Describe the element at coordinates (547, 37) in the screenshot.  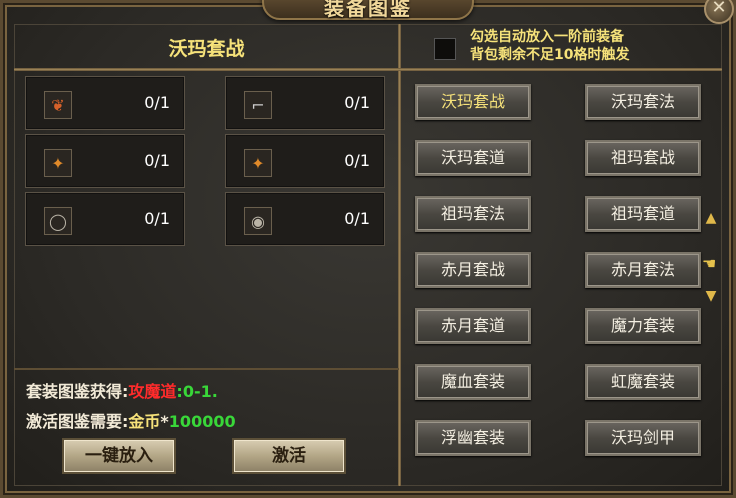
I see `auto-put-note-line1: 勾选自动放入一阶前装备` at that location.